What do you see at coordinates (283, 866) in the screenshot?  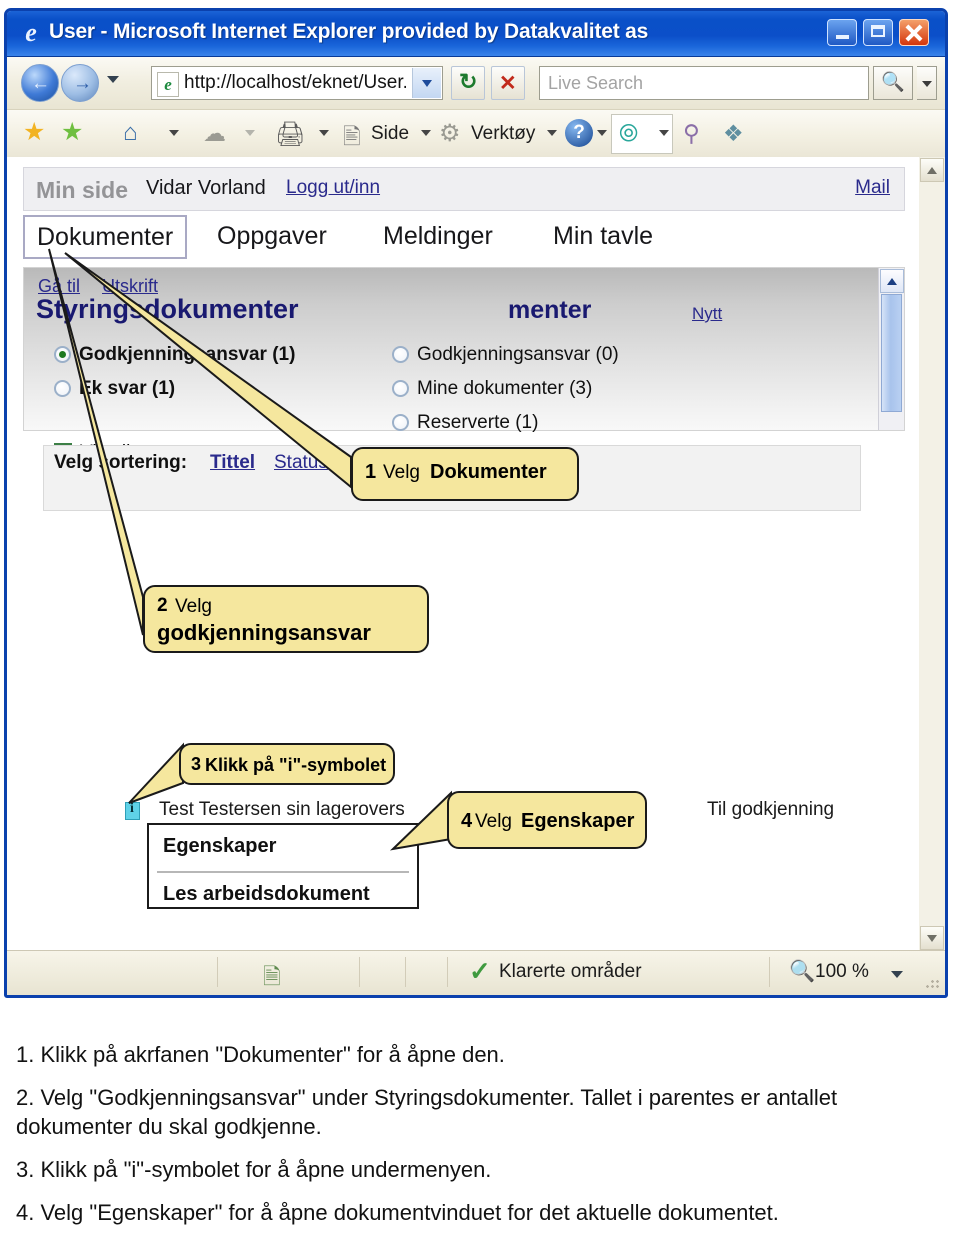 I see `document-context-menu: Egenskaper Les arbeidsdokument` at bounding box center [283, 866].